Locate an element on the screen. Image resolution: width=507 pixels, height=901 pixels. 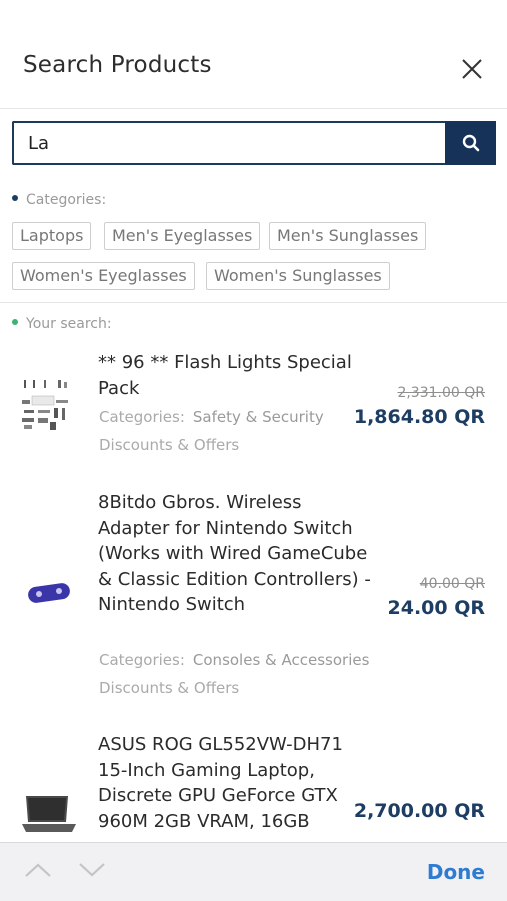
chevron-down-icon is located at coordinates (92, 870).